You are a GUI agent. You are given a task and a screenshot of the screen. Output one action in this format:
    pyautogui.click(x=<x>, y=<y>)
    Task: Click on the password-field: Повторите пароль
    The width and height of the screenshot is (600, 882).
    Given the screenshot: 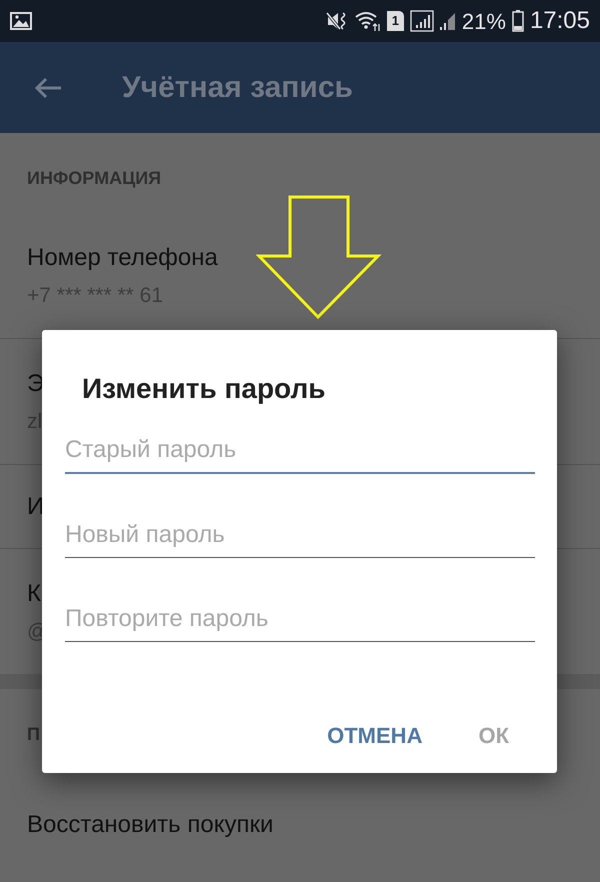 What is the action you would take?
    pyautogui.click(x=300, y=619)
    